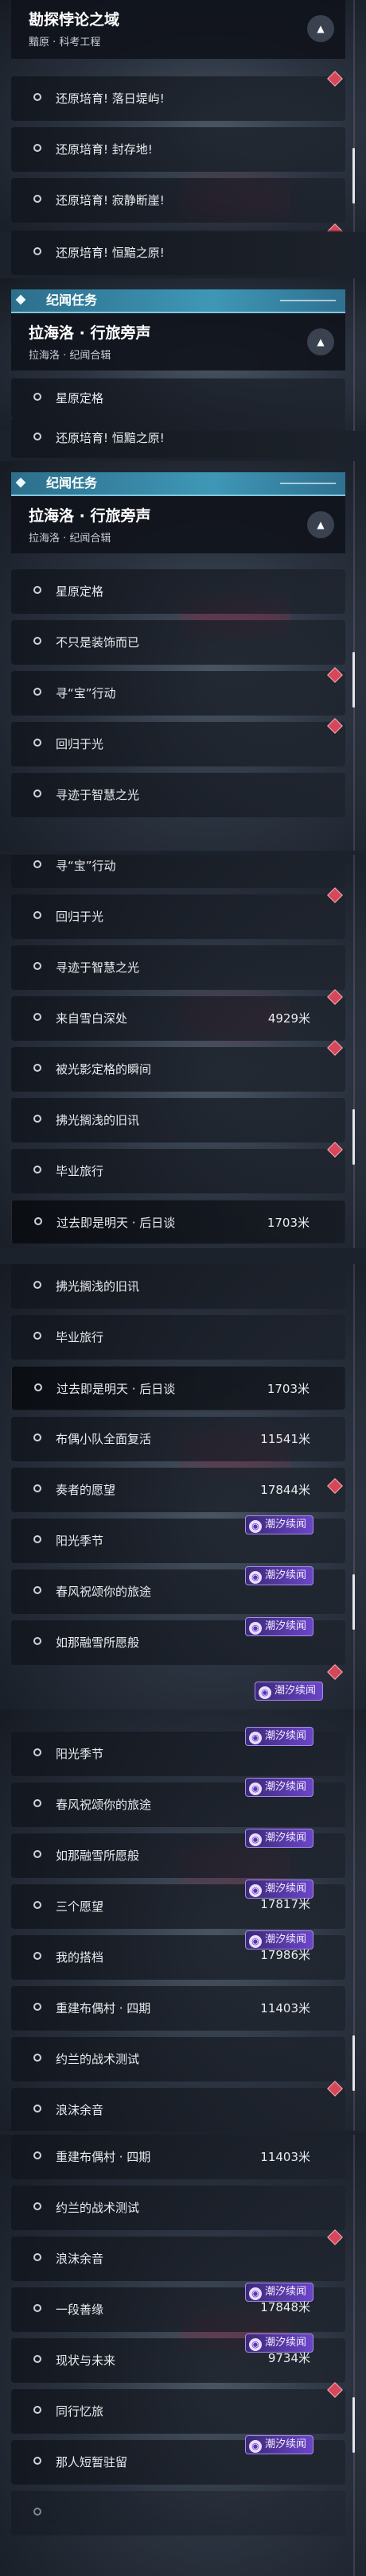  Describe the element at coordinates (285, 2008) in the screenshot. I see `distance-label: 11403米` at that location.